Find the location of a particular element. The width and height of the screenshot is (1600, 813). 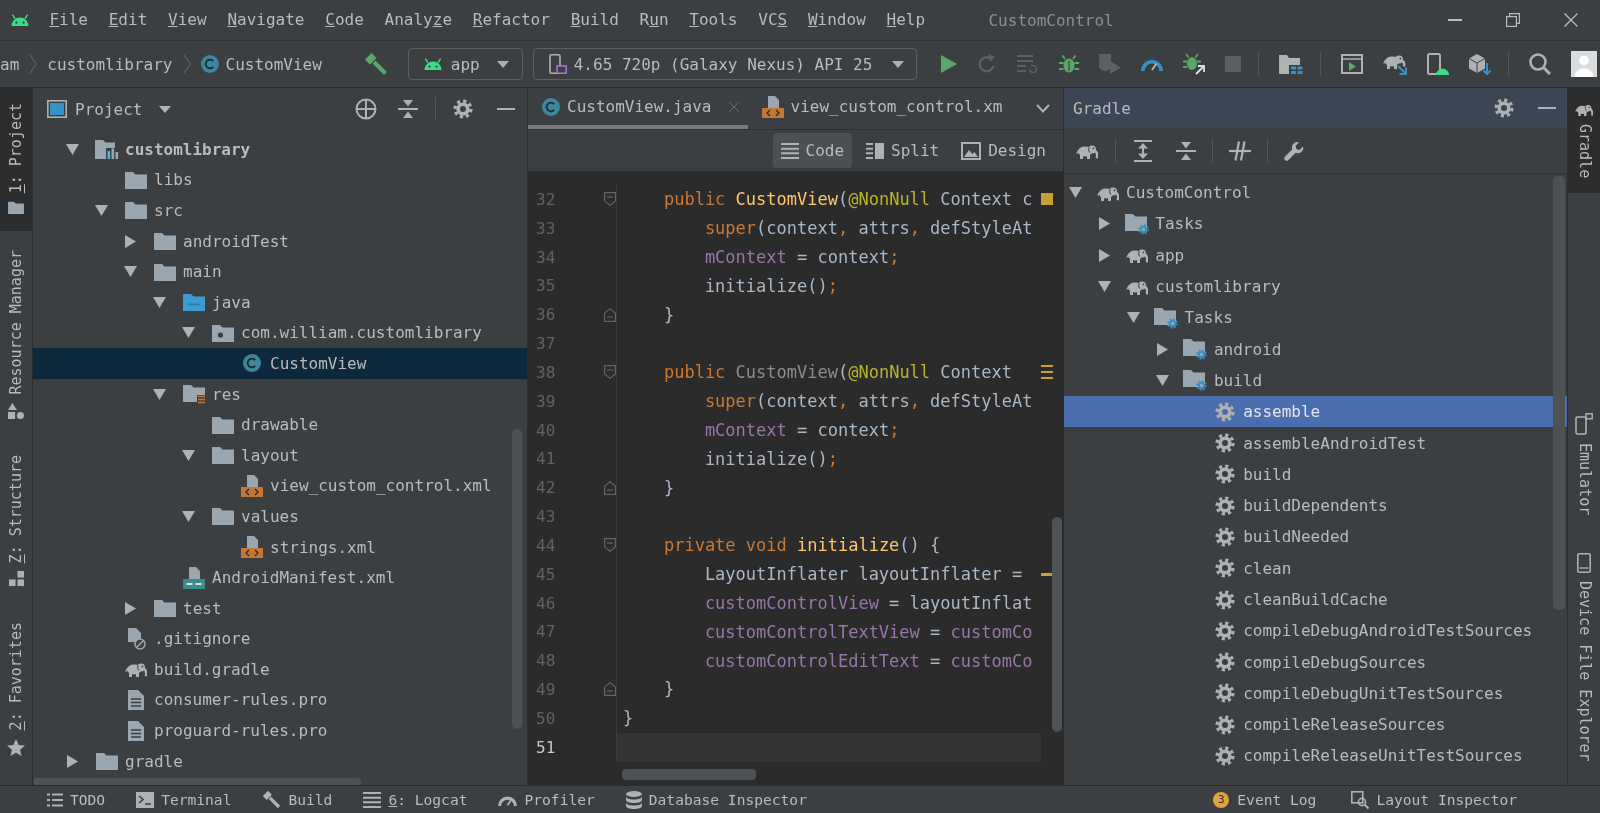

expand-all-icon is located at coordinates (1143, 150).